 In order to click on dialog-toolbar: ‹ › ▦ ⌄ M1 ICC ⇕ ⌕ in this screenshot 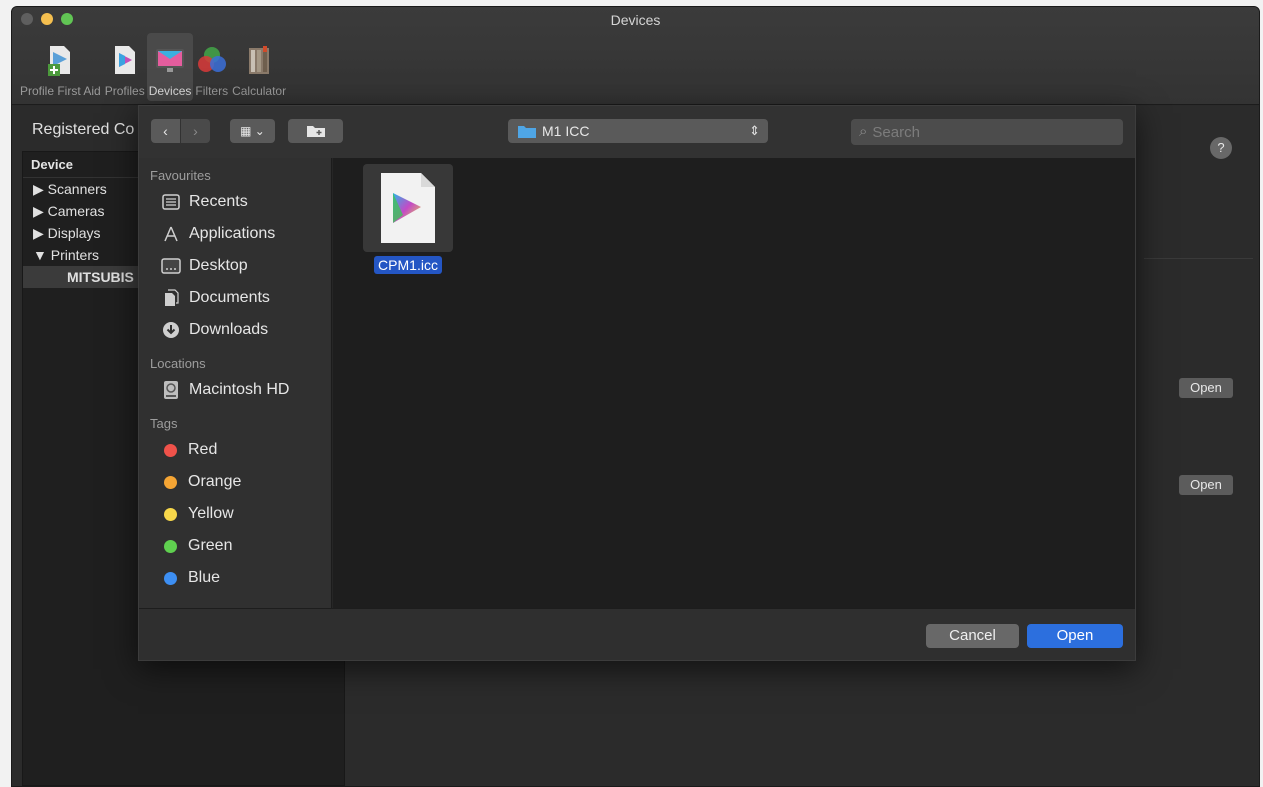, I will do `click(637, 132)`.